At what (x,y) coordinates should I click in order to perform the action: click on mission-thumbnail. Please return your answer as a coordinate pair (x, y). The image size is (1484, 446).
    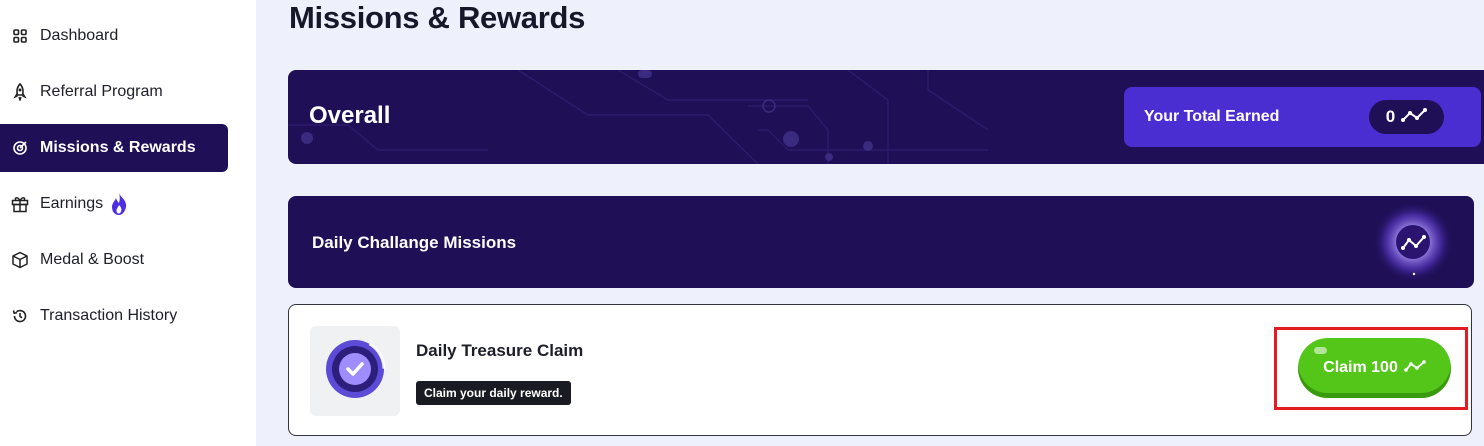
    Looking at the image, I should click on (355, 371).